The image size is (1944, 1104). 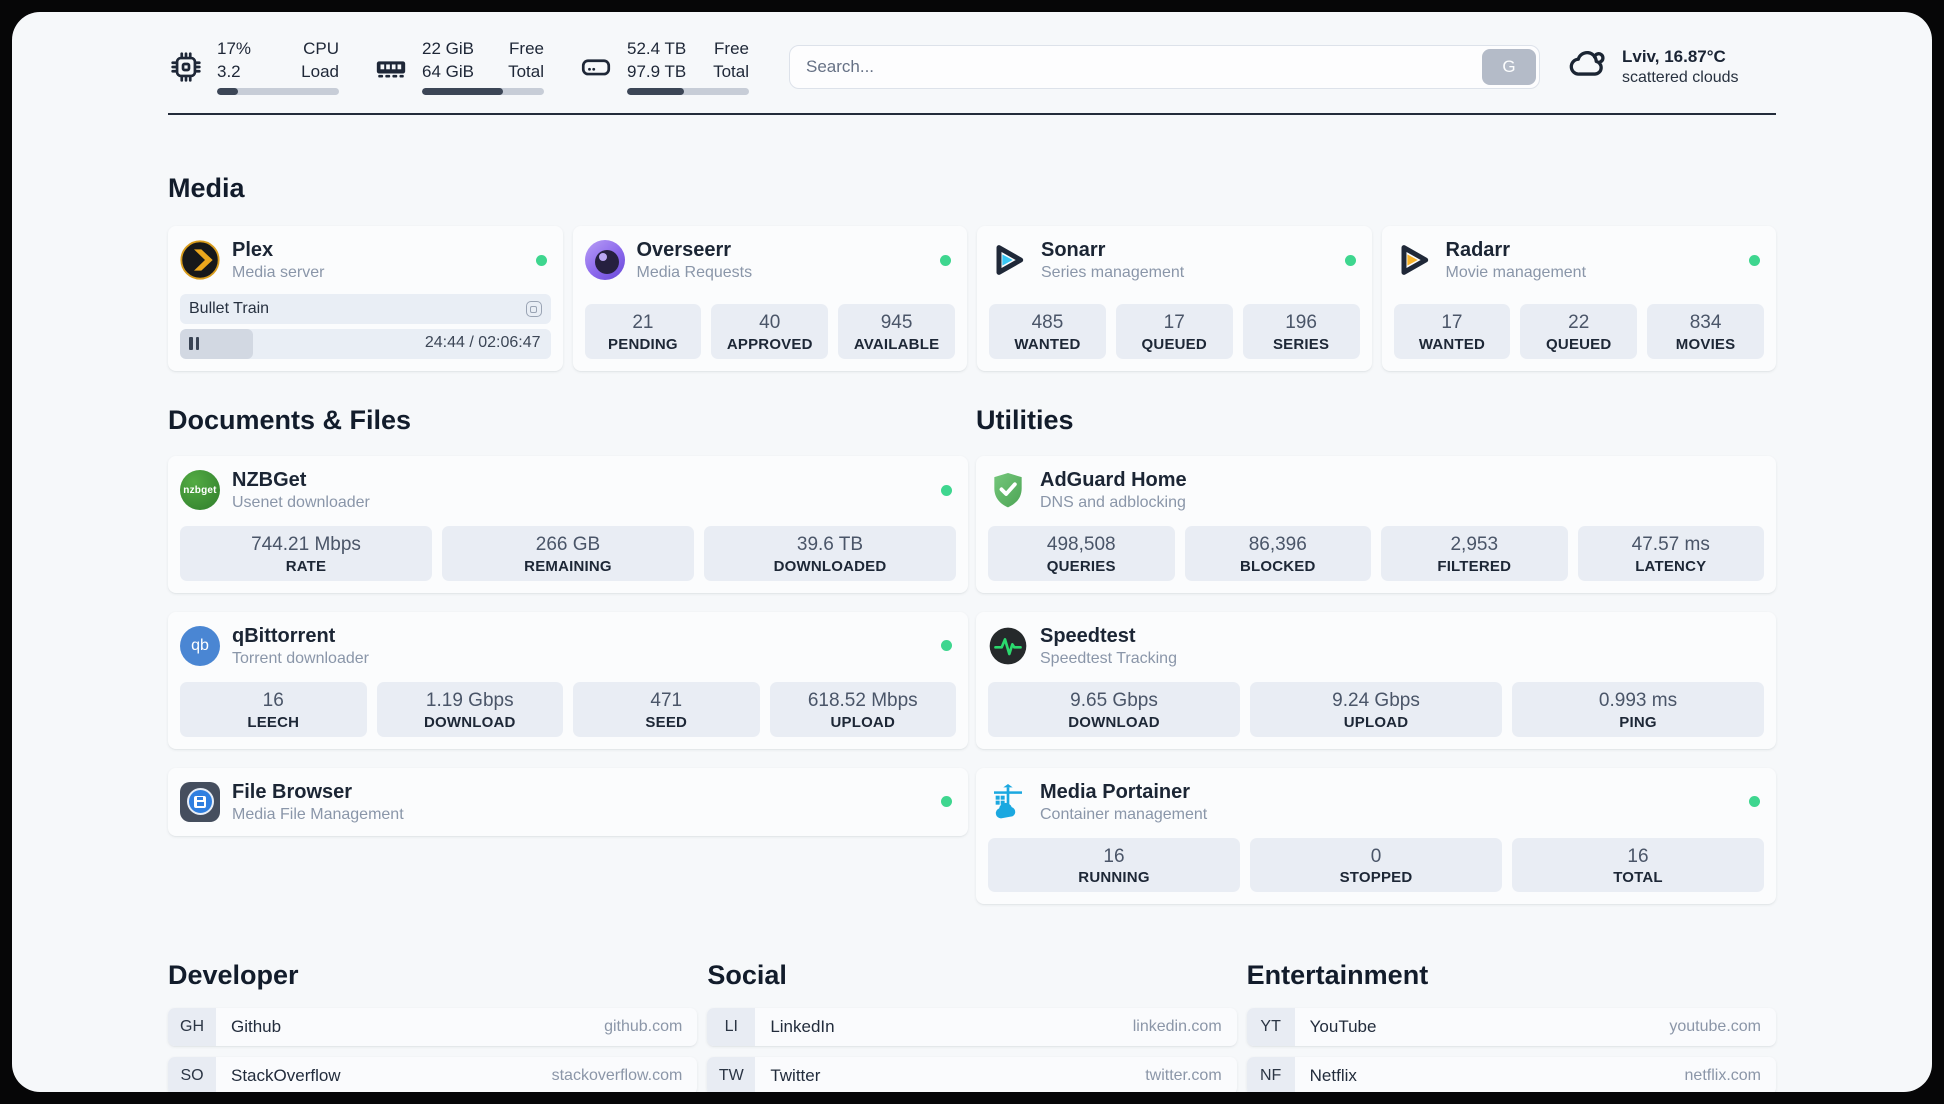 What do you see at coordinates (1388, 792) in the screenshot?
I see `service-name: Media Portainer` at bounding box center [1388, 792].